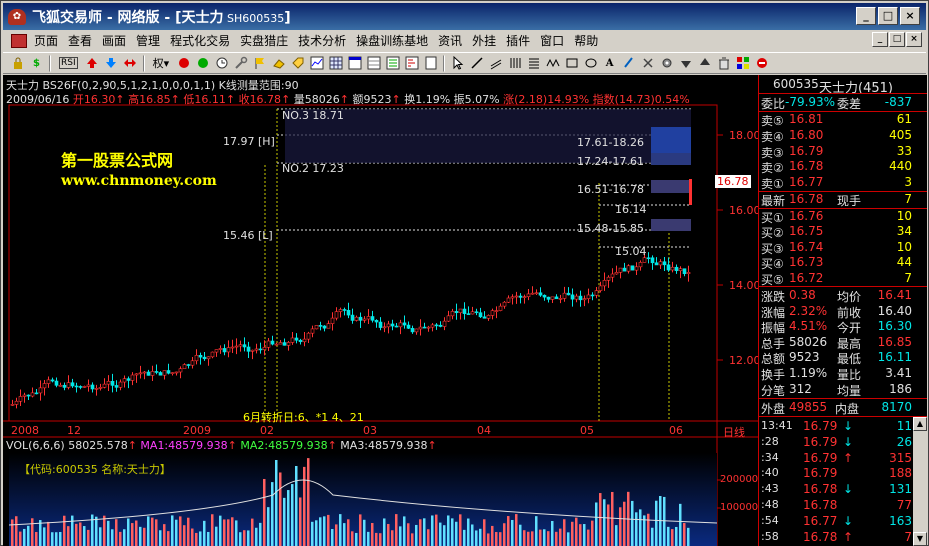 This screenshot has width=929, height=546. What do you see at coordinates (843, 248) in the screenshot?
I see `buy-row: 买③ 16.74 10` at bounding box center [843, 248].